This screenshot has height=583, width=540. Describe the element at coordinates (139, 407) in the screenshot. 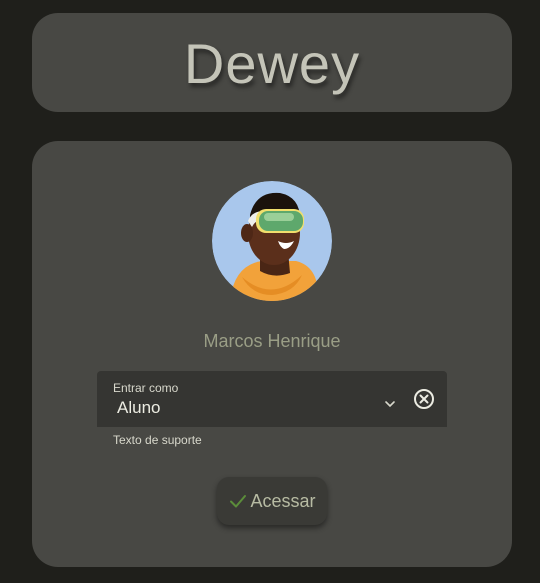

I see `role-select-value: Aluno` at that location.